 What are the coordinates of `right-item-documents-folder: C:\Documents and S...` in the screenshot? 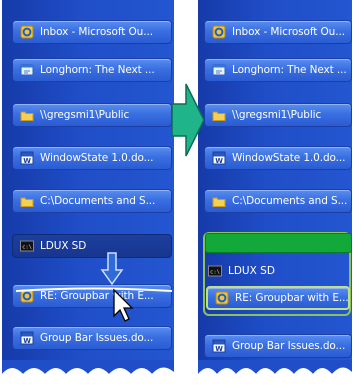 It's located at (278, 201).